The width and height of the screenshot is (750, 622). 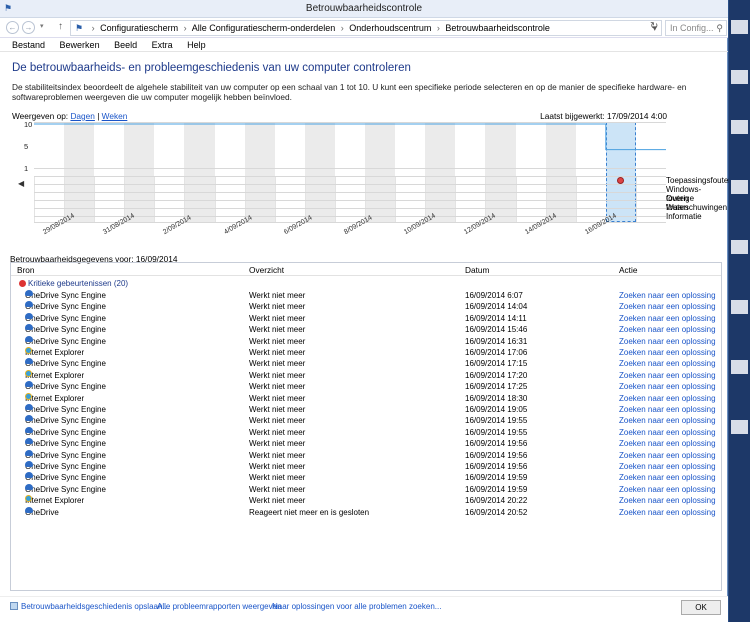 I want to click on up-button: ↑, so click(x=60, y=26).